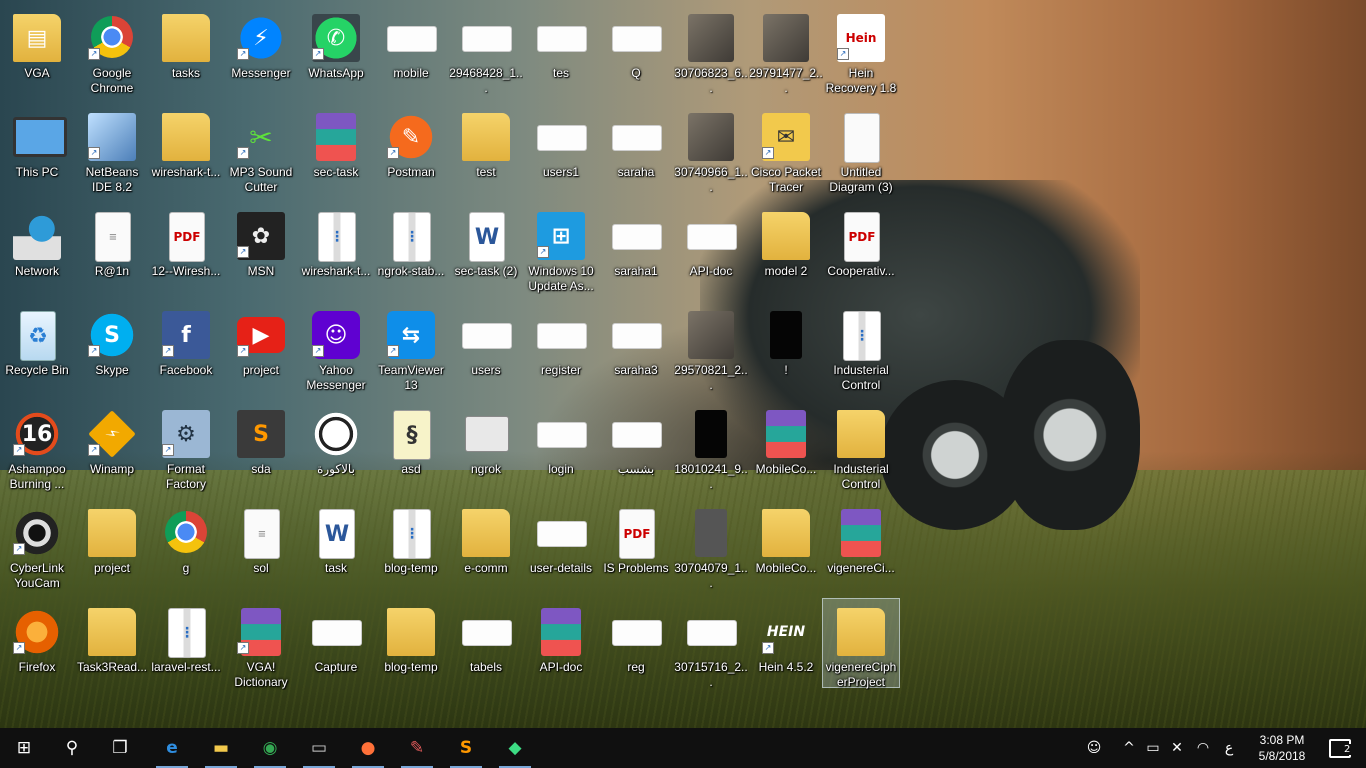 This screenshot has height=768, width=1366. What do you see at coordinates (486, 254) in the screenshot?
I see `desktop-icon: Wsec-task (2)` at bounding box center [486, 254].